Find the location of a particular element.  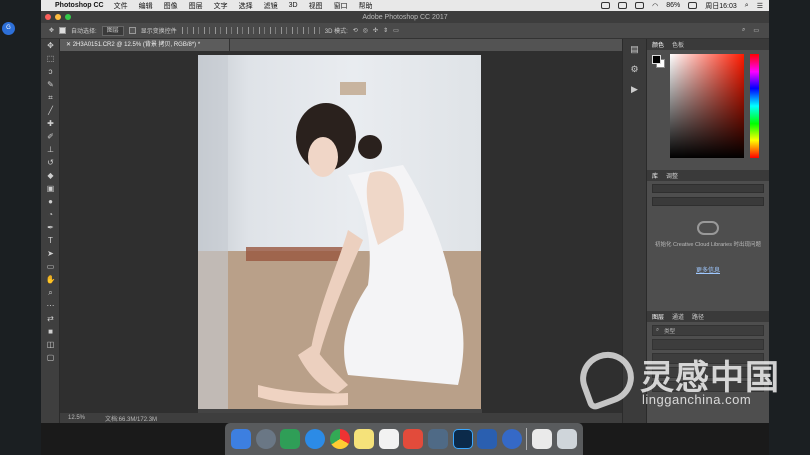

color-picker-field is located at coordinates (707, 106).